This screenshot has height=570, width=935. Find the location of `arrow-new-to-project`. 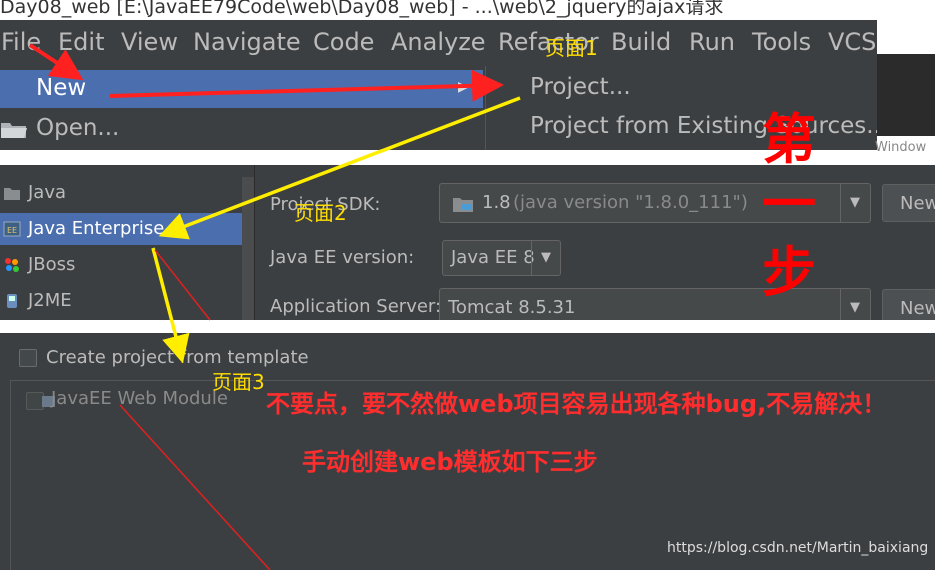

arrow-new-to-project is located at coordinates (306, 85).